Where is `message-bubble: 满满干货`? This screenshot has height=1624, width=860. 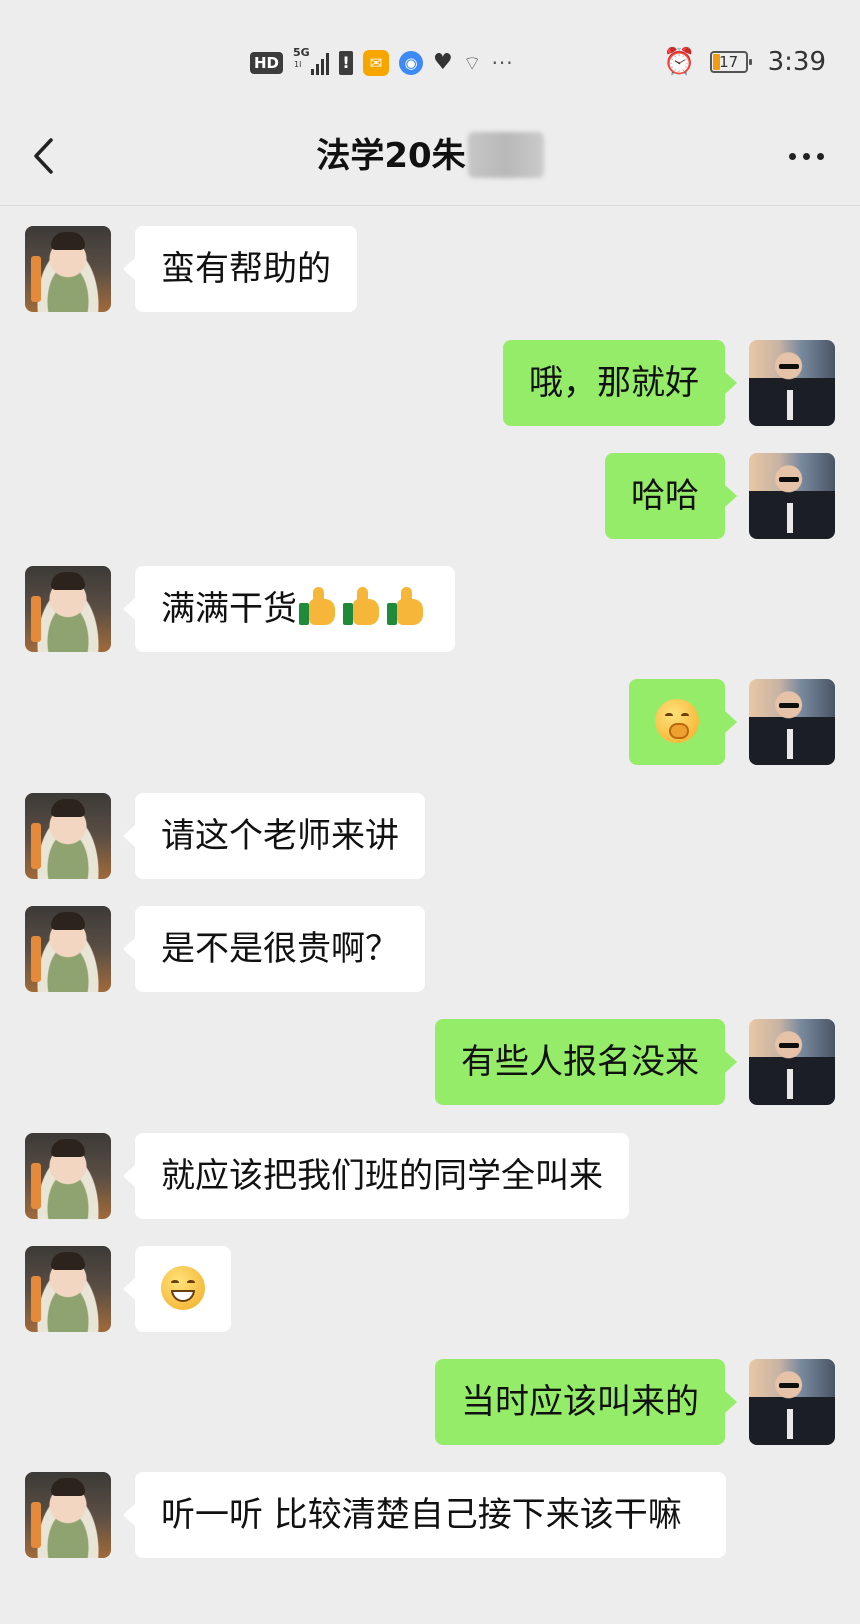
message-bubble: 满满干货 is located at coordinates (289, 609).